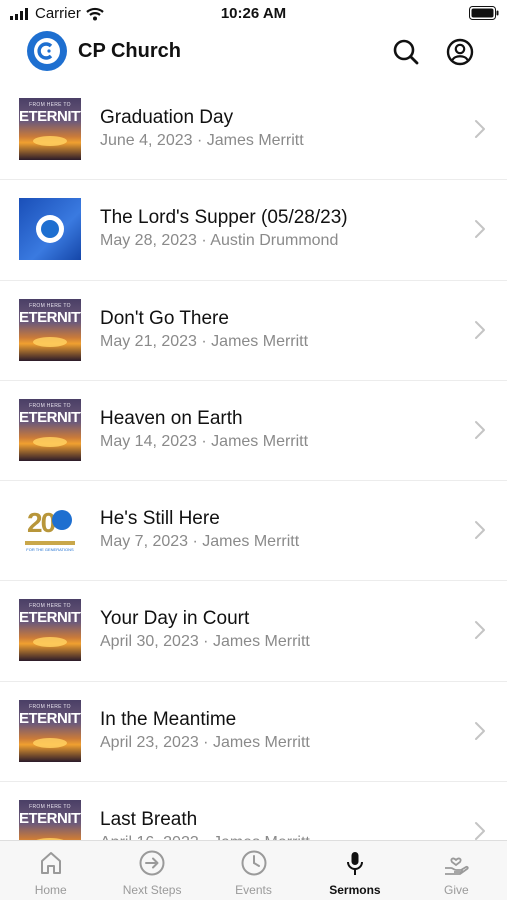 The height and width of the screenshot is (900, 507). What do you see at coordinates (224, 218) in the screenshot?
I see `sermon-title: The Lord's Supper (05/28/23)` at bounding box center [224, 218].